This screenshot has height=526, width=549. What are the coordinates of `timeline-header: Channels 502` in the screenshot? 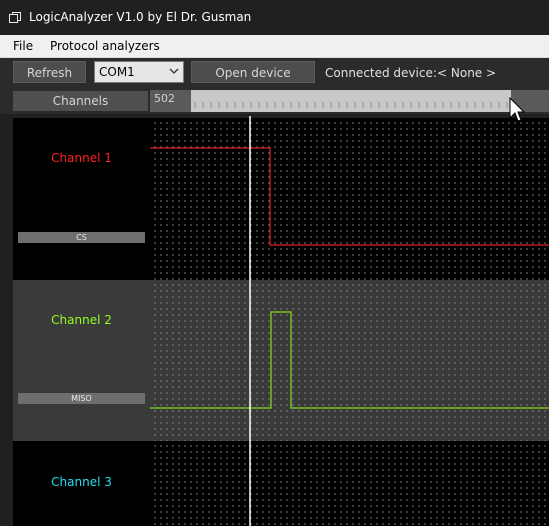 It's located at (274, 101).